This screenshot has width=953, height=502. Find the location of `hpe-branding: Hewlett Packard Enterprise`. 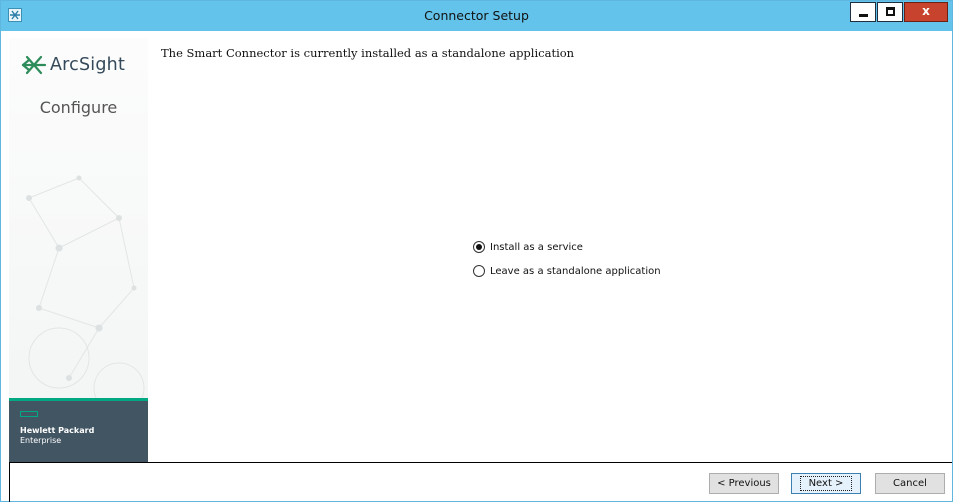

hpe-branding: Hewlett Packard Enterprise is located at coordinates (78, 431).